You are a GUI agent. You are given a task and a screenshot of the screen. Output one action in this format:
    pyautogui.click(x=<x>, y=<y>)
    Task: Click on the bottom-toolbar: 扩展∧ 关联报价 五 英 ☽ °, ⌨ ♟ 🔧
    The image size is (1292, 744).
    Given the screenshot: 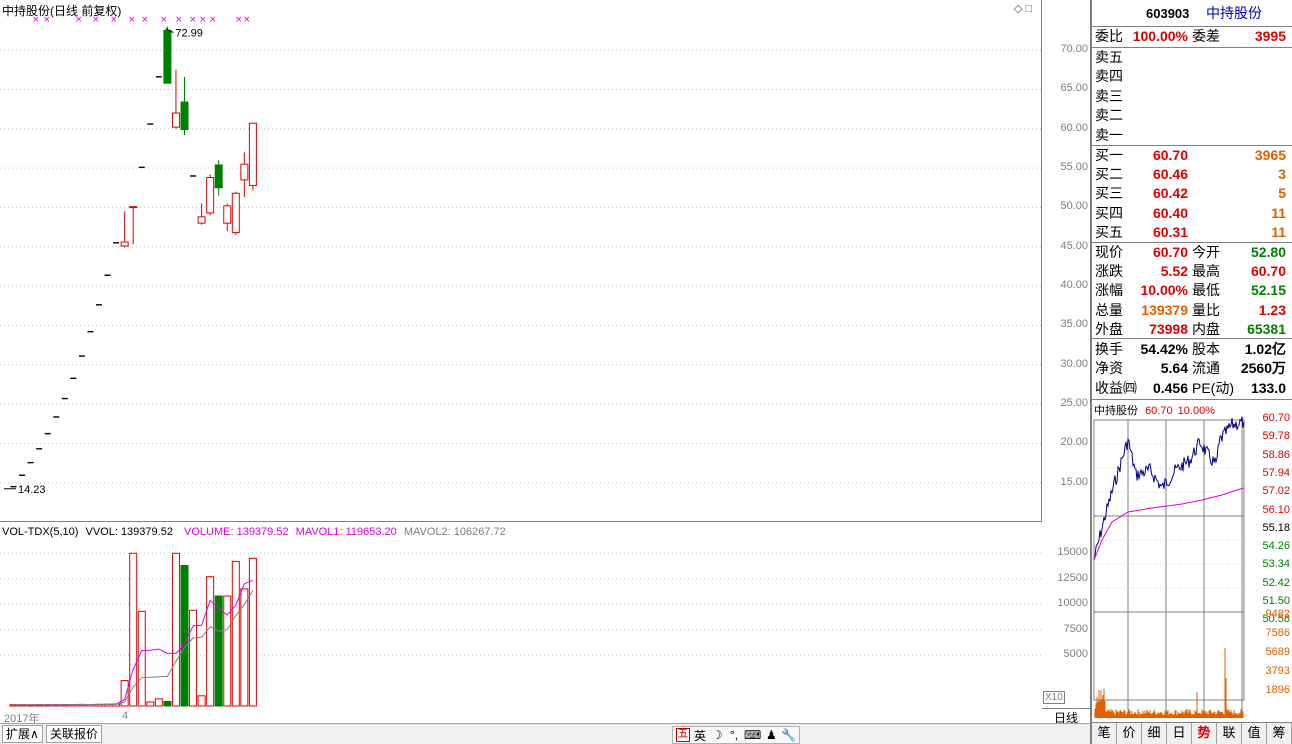 What is the action you would take?
    pyautogui.click(x=545, y=733)
    